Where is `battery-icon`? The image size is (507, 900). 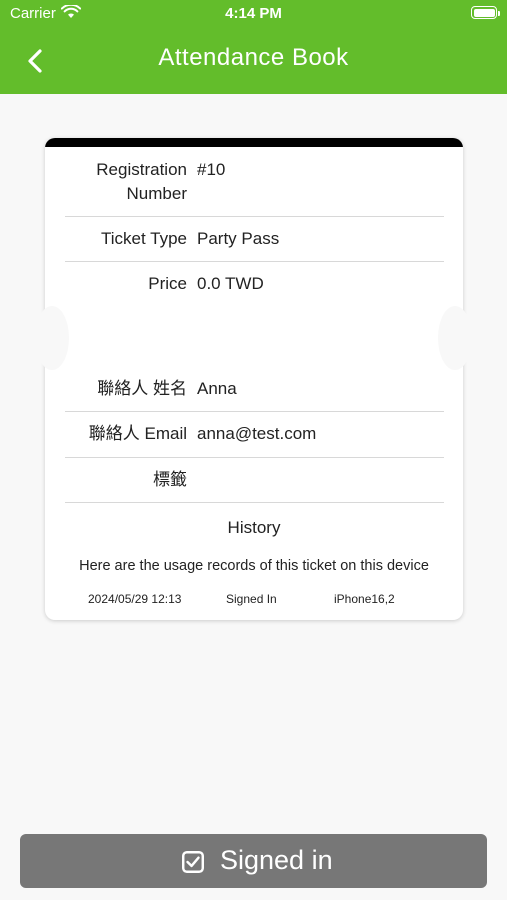 battery-icon is located at coordinates (485, 12).